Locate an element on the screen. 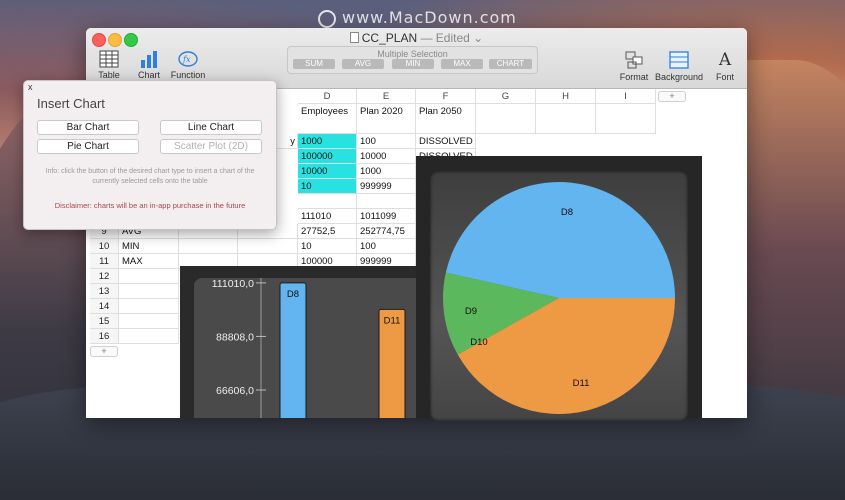  function-icon: fx is located at coordinates (188, 59).